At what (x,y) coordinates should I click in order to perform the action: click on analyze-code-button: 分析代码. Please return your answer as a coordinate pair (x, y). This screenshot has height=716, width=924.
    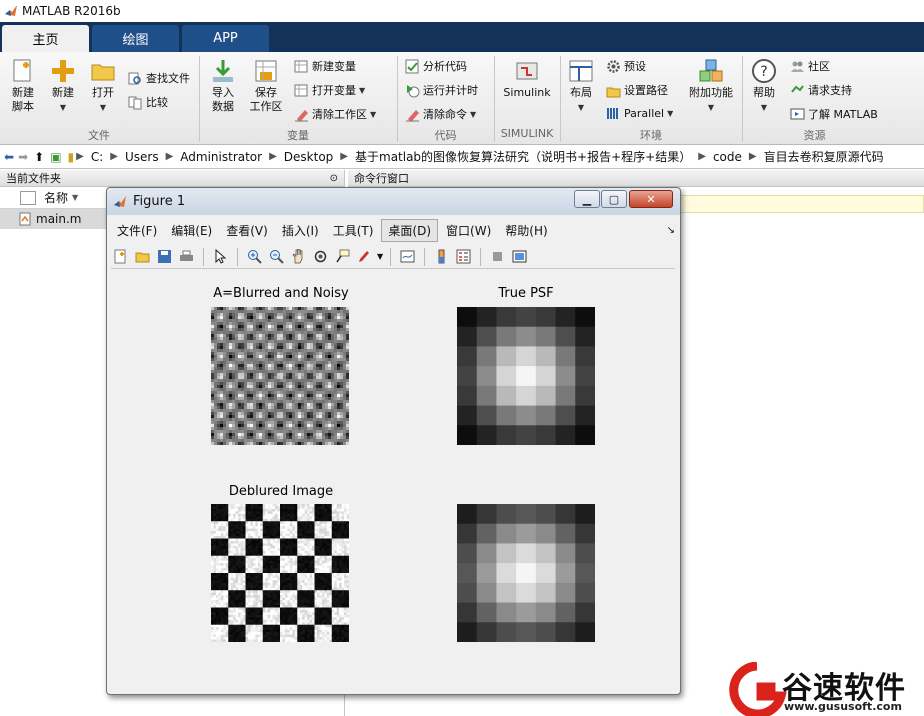
    Looking at the image, I should click on (436, 66).